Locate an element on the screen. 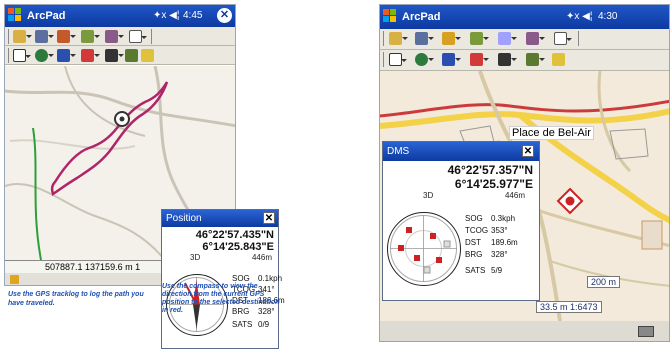  close-app-button: ✕ is located at coordinates (224, 15).